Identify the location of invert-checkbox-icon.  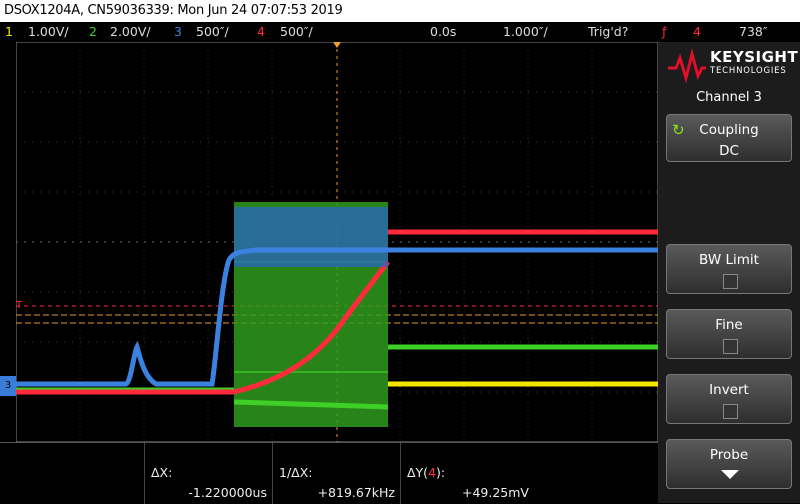
(730, 411).